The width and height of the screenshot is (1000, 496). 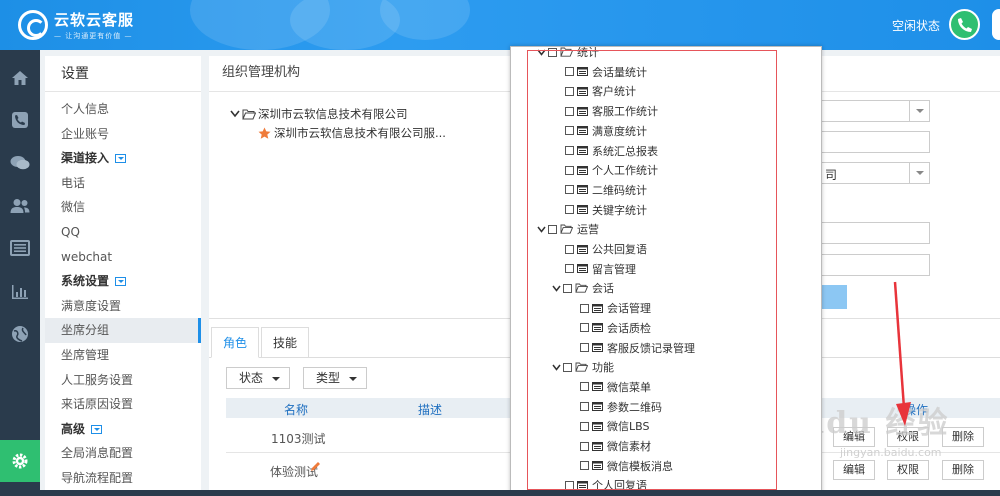 I want to click on menu-item-label: 企业账号, so click(x=85, y=133).